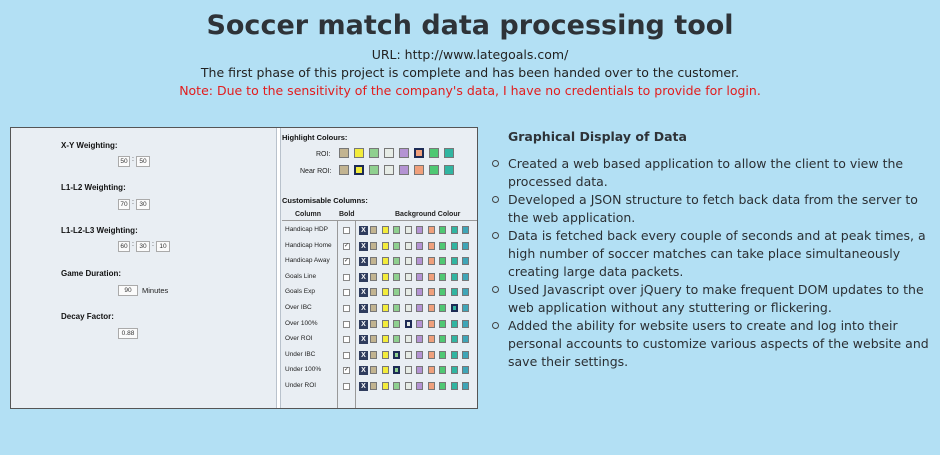 The image size is (940, 455). I want to click on xy-input-2: 50, so click(143, 161).